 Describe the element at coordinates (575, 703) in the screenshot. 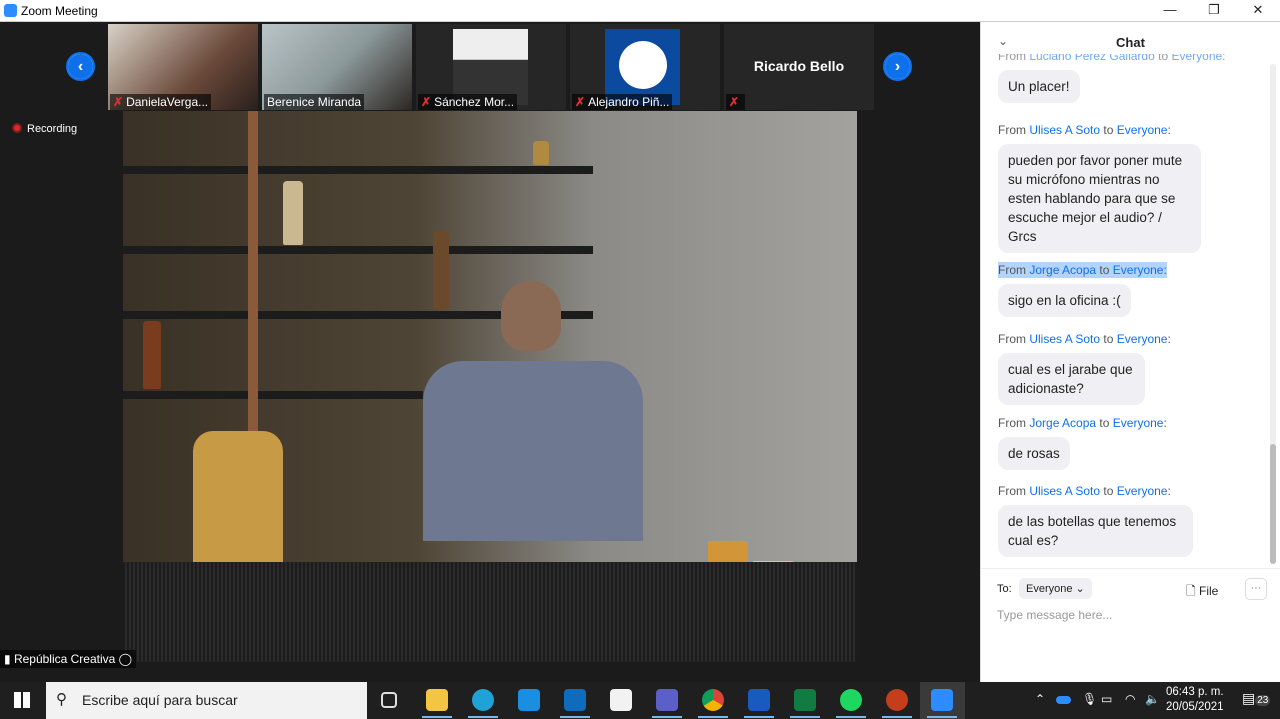

I see `outlook-icon` at that location.